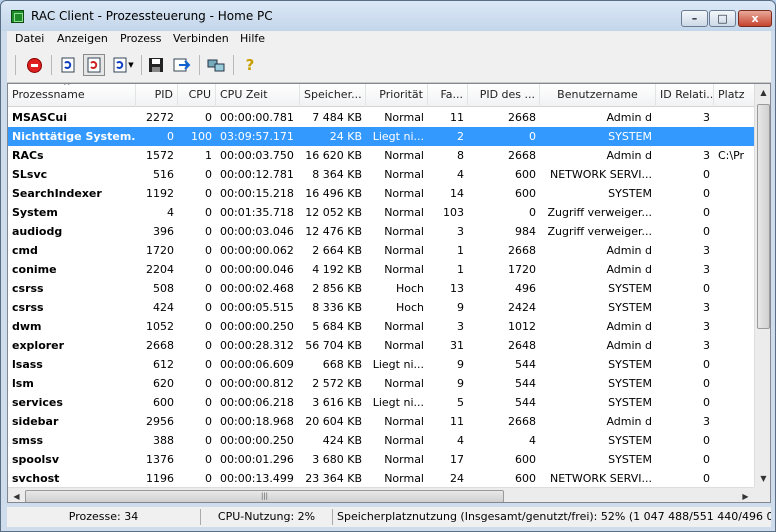 The width and height of the screenshot is (776, 532). I want to click on scroll-right-arrow-icon: ▶, so click(745, 495).